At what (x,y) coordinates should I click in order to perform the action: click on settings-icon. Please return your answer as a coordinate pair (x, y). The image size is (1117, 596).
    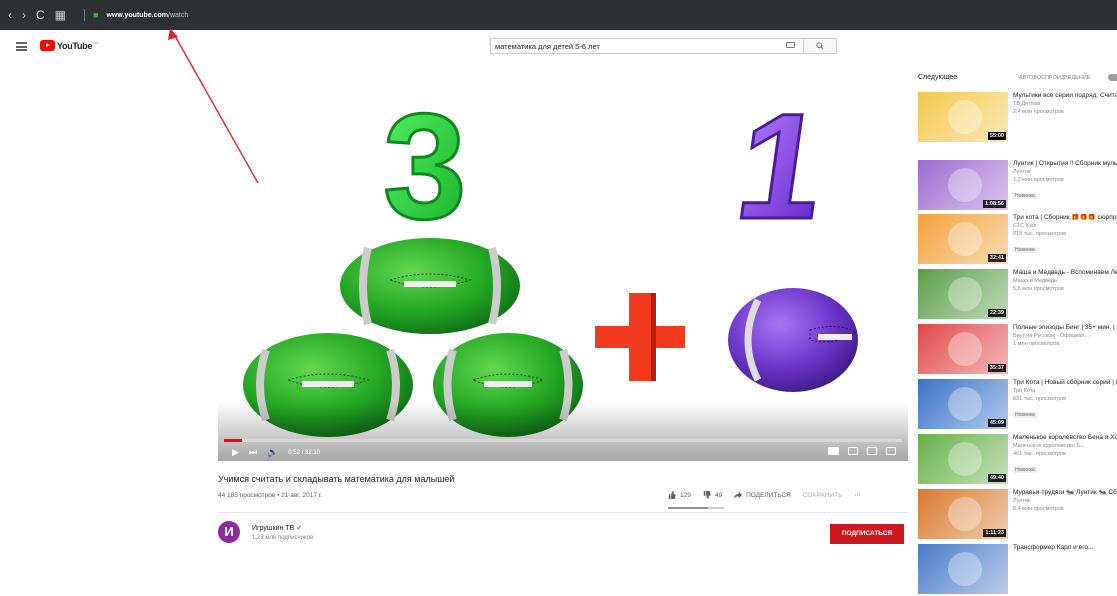
    Looking at the image, I should click on (833, 451).